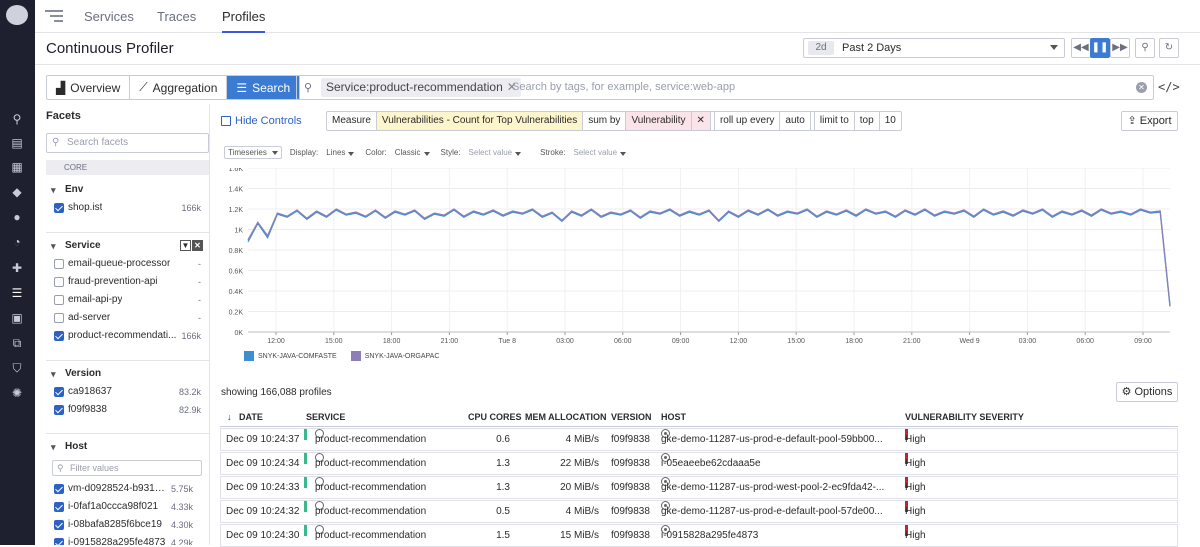 The image size is (1200, 547). What do you see at coordinates (54, 16) in the screenshot?
I see `menu-icon` at bounding box center [54, 16].